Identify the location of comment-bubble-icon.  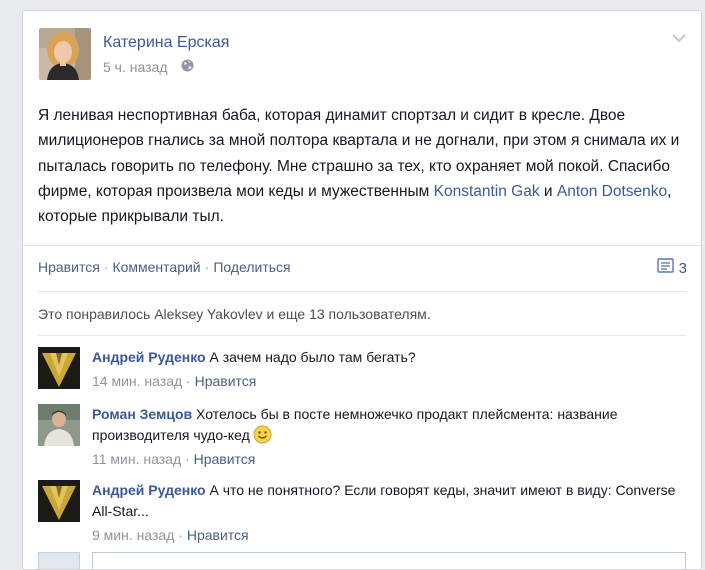
(665, 268).